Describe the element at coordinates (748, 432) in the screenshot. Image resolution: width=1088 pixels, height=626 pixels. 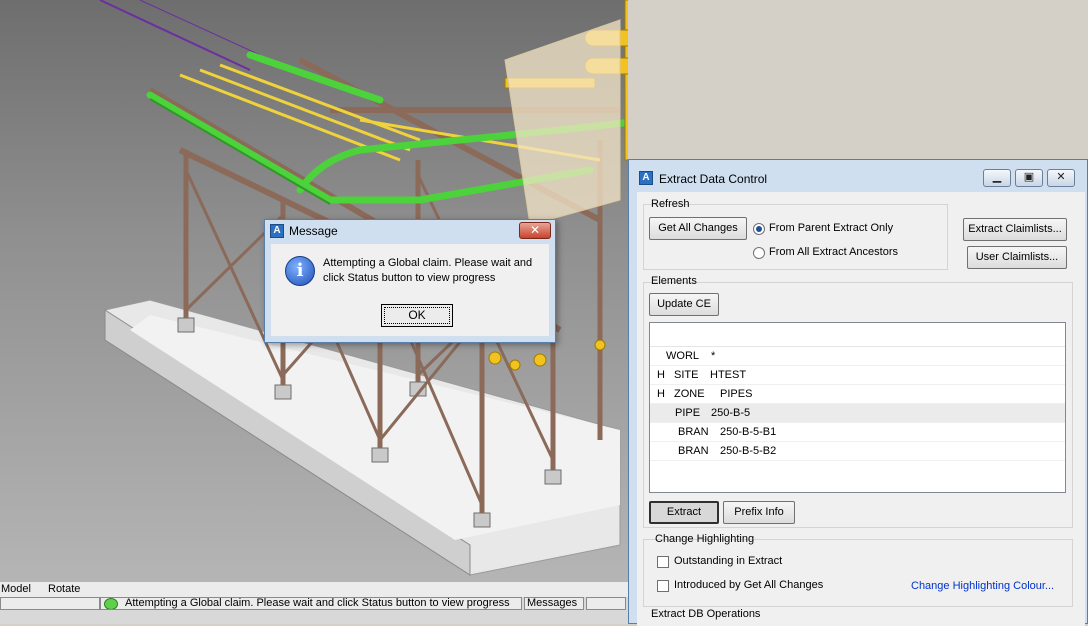
I see `row-name: 250-B-5-B1` at that location.